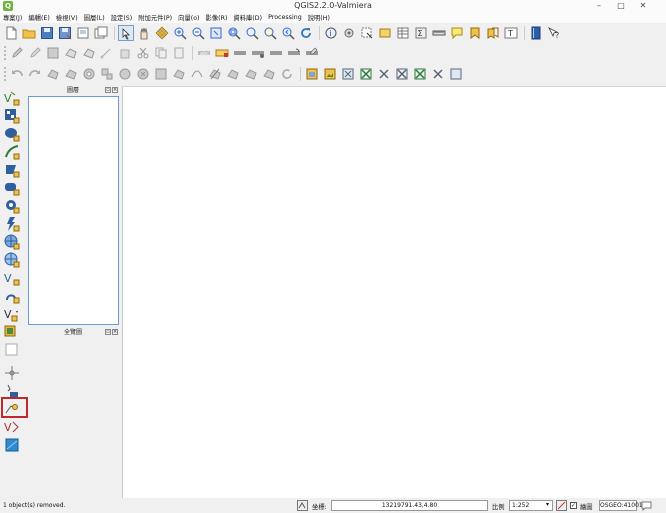  What do you see at coordinates (349, 33) in the screenshot?
I see `run-action-icon` at bounding box center [349, 33].